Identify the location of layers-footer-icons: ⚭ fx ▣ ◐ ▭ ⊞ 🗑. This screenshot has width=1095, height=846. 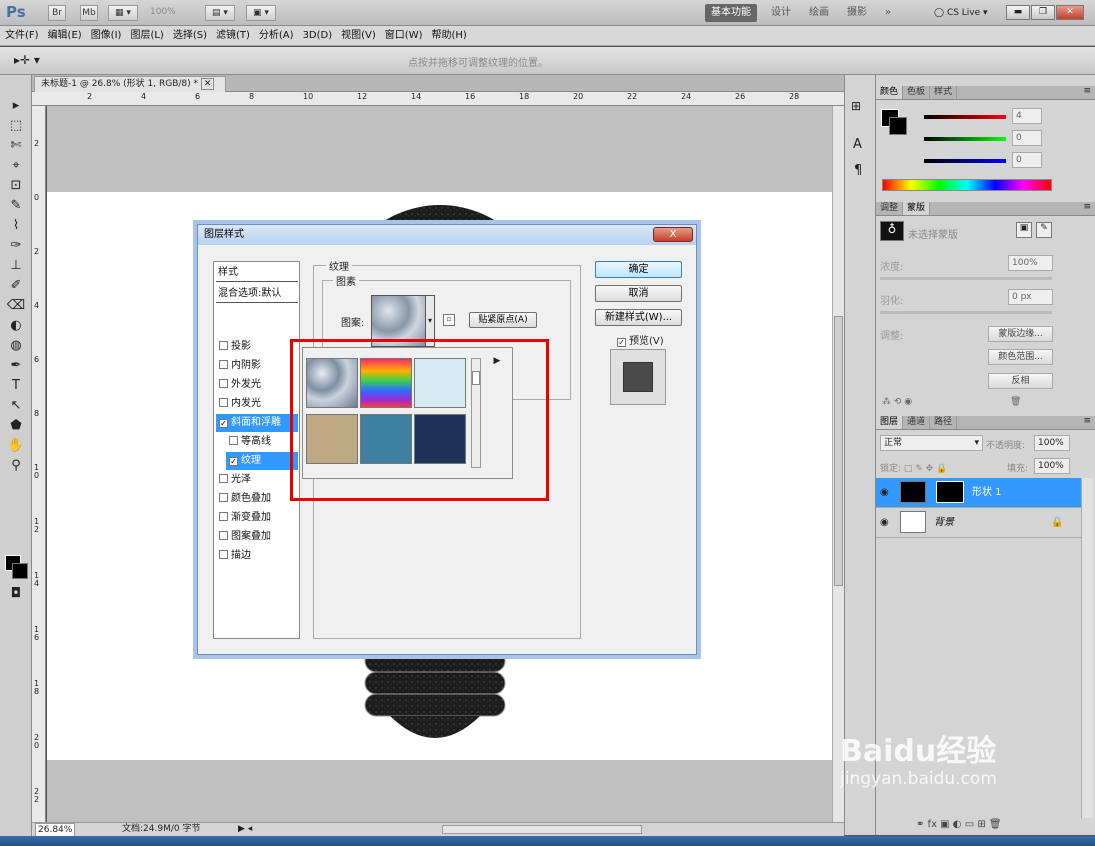
(1001, 826).